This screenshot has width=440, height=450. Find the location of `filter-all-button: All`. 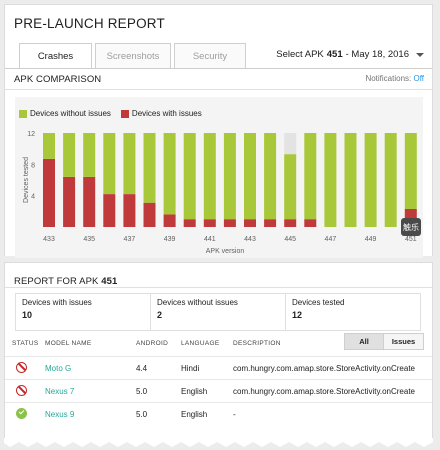

filter-all-button: All is located at coordinates (364, 341).